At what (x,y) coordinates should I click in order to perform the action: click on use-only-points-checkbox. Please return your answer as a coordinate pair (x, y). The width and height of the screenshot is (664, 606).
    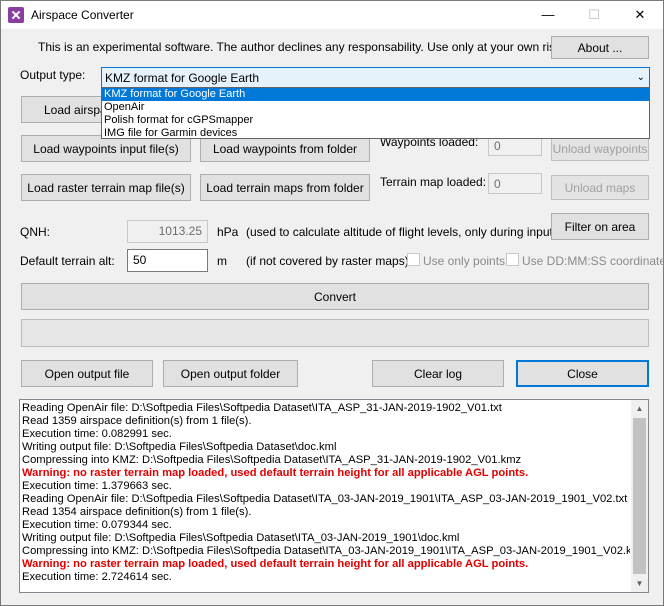
    Looking at the image, I should click on (413, 259).